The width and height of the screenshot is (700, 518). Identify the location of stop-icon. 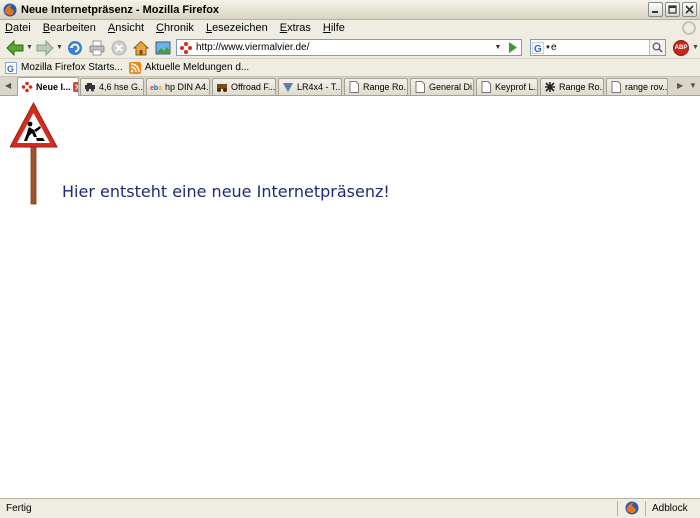
(119, 48).